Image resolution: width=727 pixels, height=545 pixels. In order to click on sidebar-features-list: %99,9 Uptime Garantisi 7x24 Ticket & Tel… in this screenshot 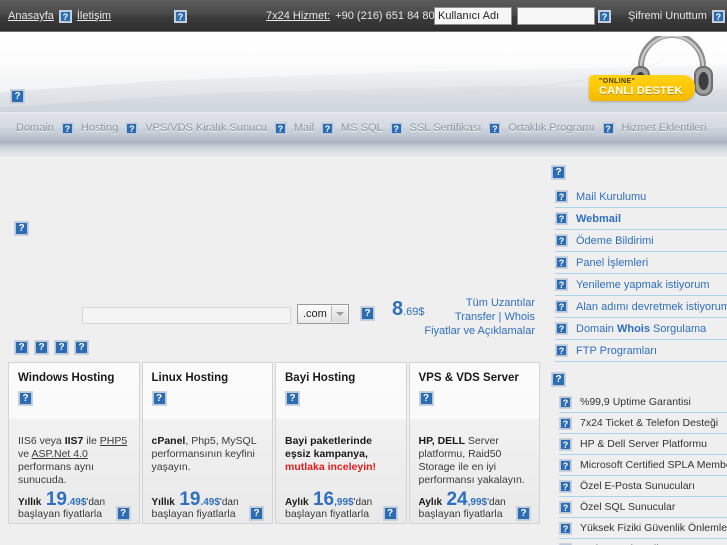, I will do `click(636, 468)`.